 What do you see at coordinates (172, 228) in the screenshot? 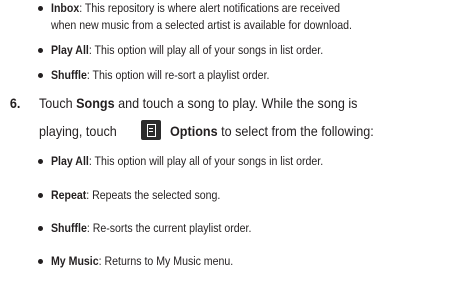
I see `bullet-text: Re-sorts the current playlist order.` at bounding box center [172, 228].